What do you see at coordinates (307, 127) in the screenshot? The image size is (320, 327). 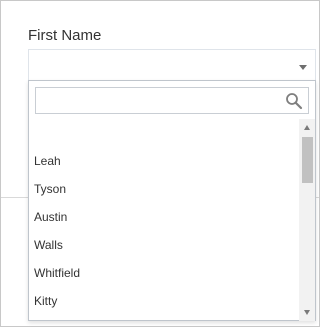 I see `scroll-up-icon` at bounding box center [307, 127].